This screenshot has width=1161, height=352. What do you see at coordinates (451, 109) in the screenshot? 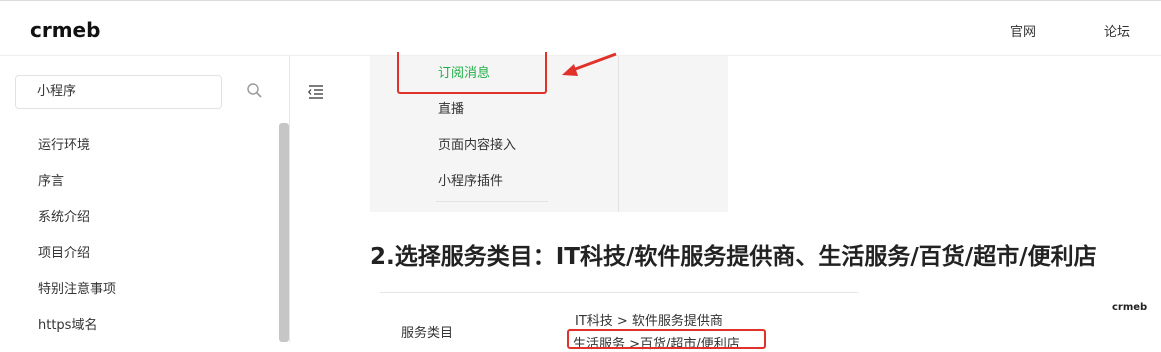
I see `menu-item-live: 直播` at bounding box center [451, 109].